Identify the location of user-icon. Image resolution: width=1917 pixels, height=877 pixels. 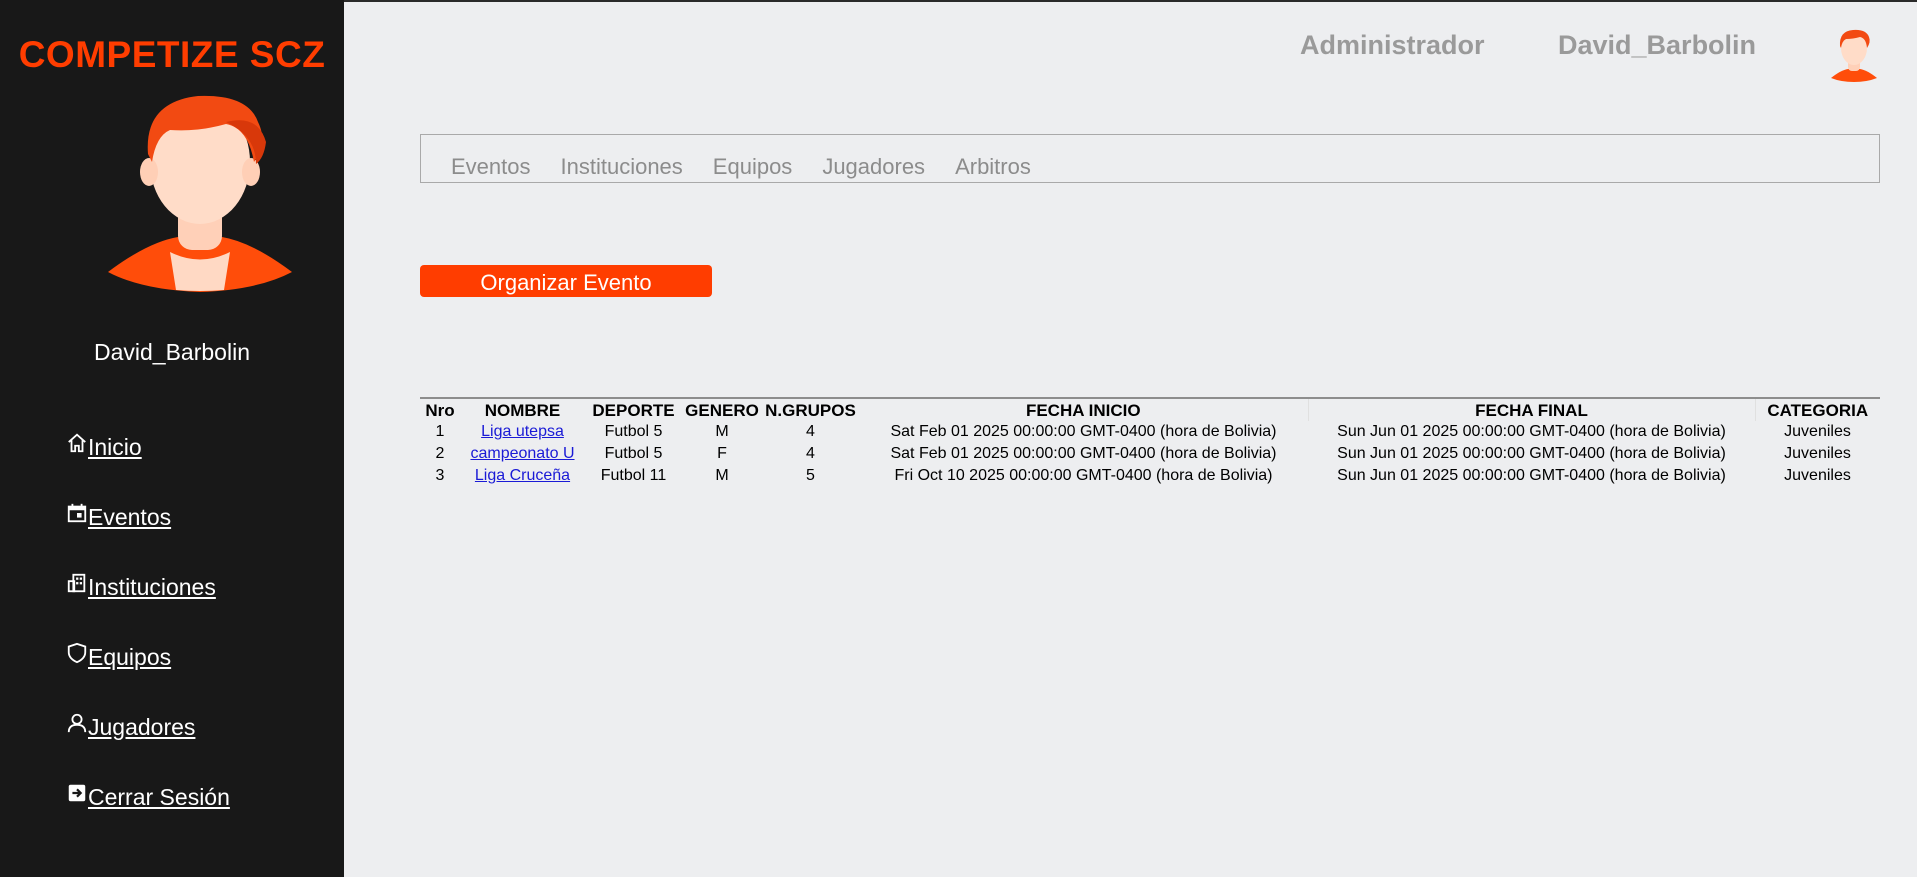
(77, 723).